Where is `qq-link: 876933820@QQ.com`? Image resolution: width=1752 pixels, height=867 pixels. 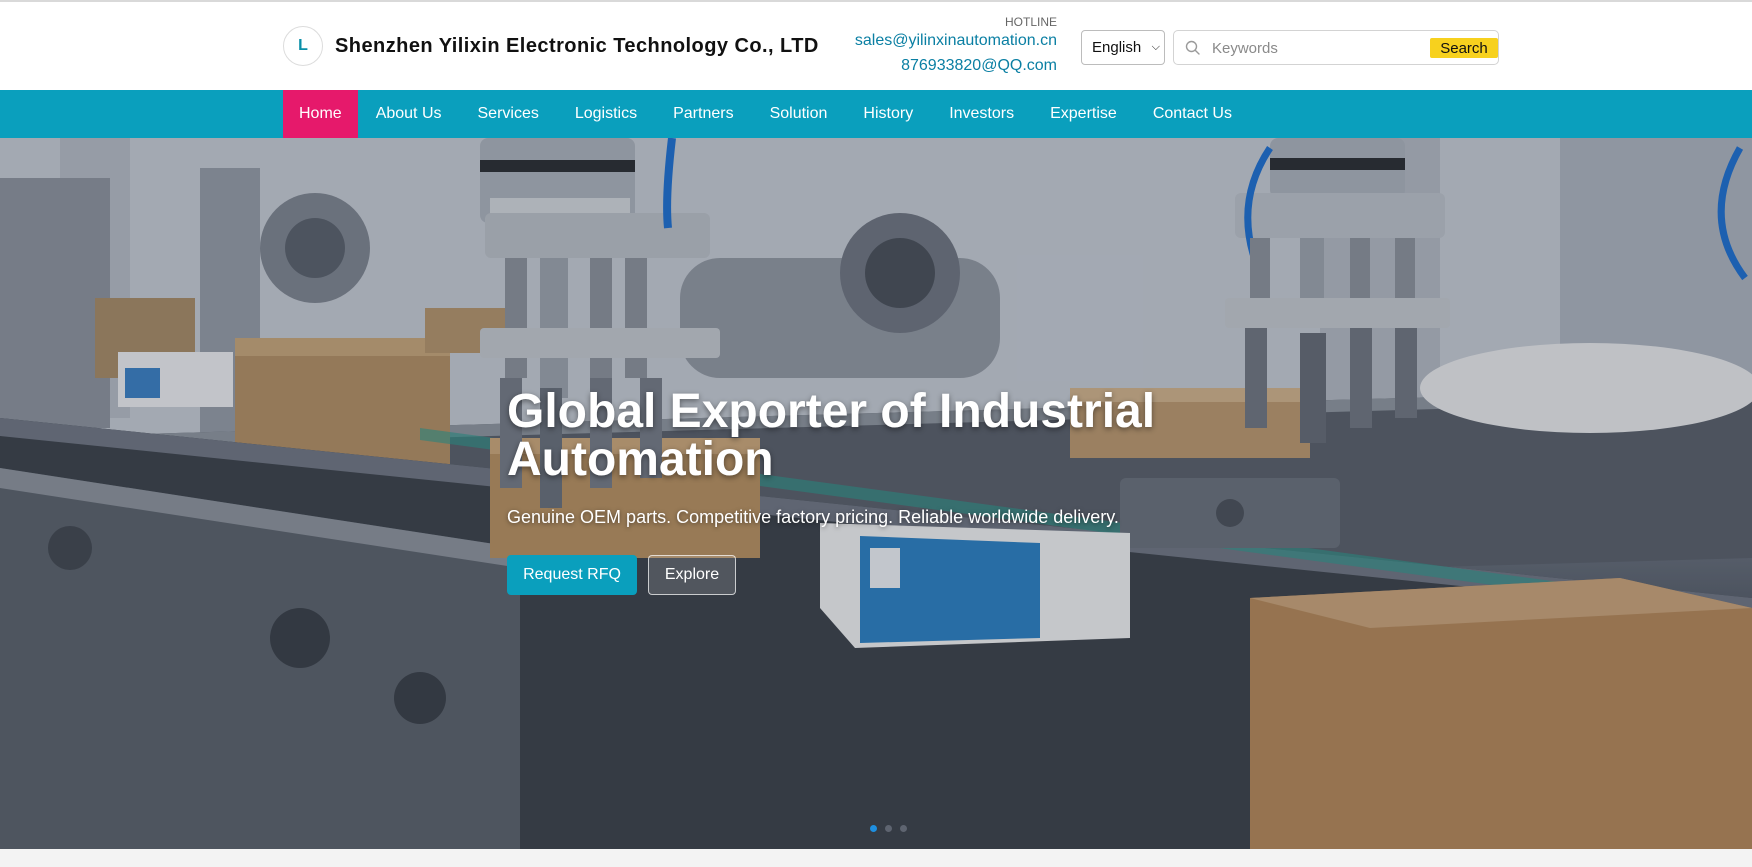
qq-link: 876933820@QQ.com is located at coordinates (928, 66).